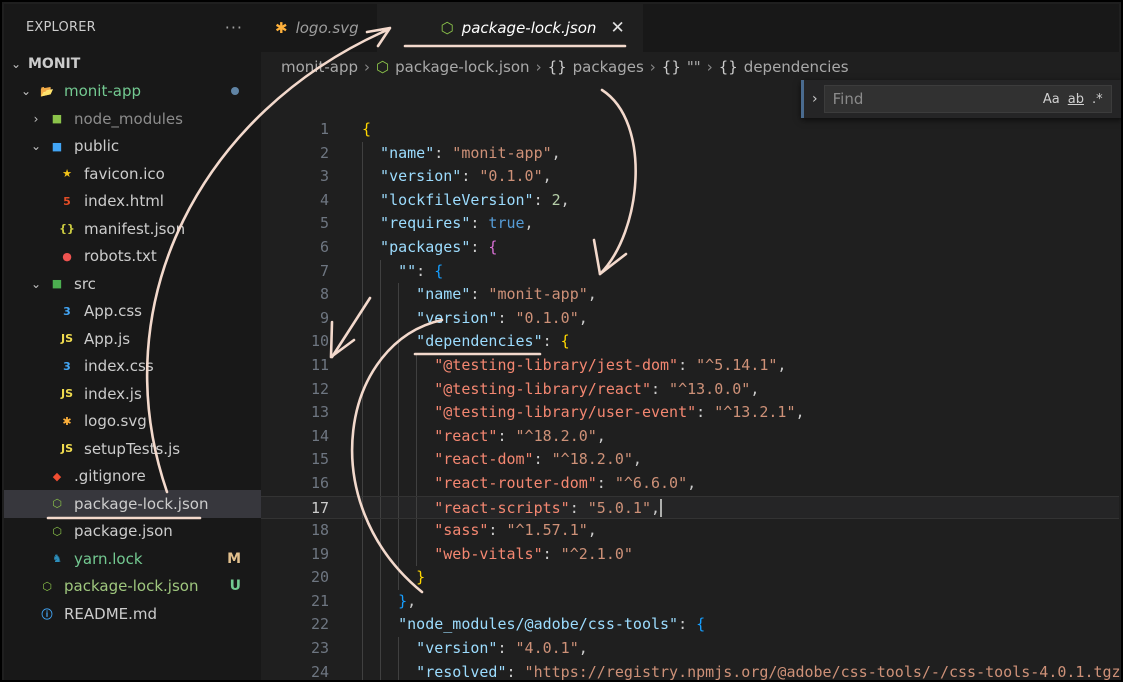 This screenshot has height=682, width=1123. Describe the element at coordinates (556, 364) in the screenshot. I see `code-token: "@testing-library/jest-dom"` at that location.